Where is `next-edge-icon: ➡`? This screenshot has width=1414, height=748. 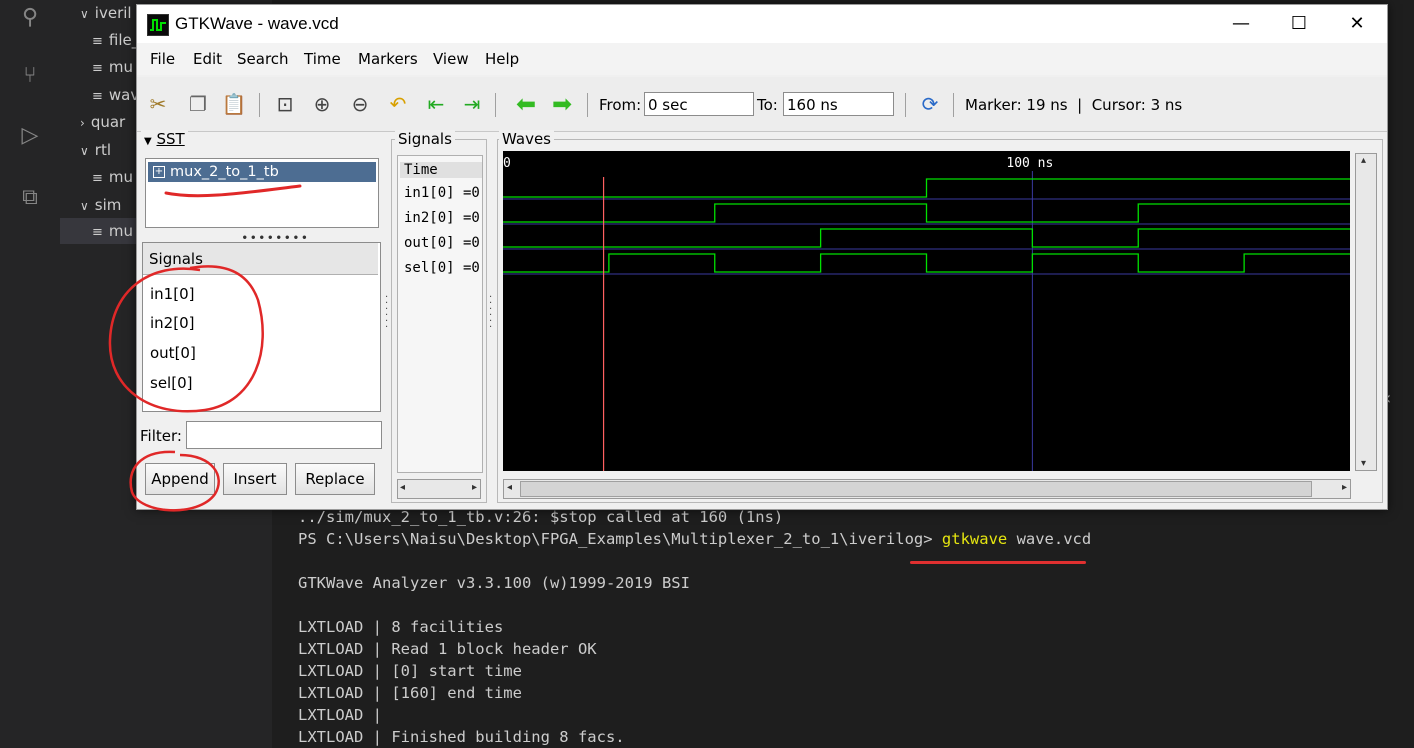 next-edge-icon: ➡ is located at coordinates (562, 104).